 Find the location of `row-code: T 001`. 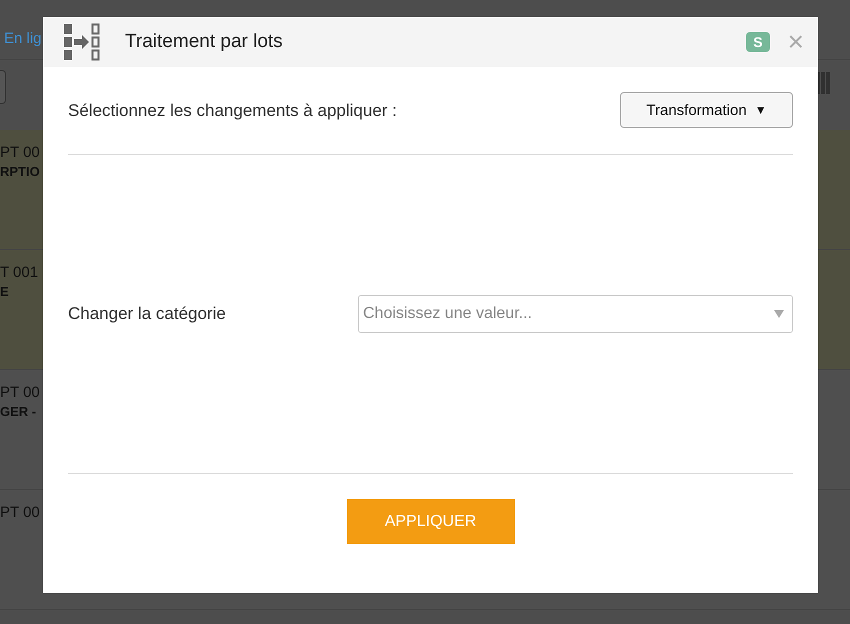

row-code: T 001 is located at coordinates (19, 272).